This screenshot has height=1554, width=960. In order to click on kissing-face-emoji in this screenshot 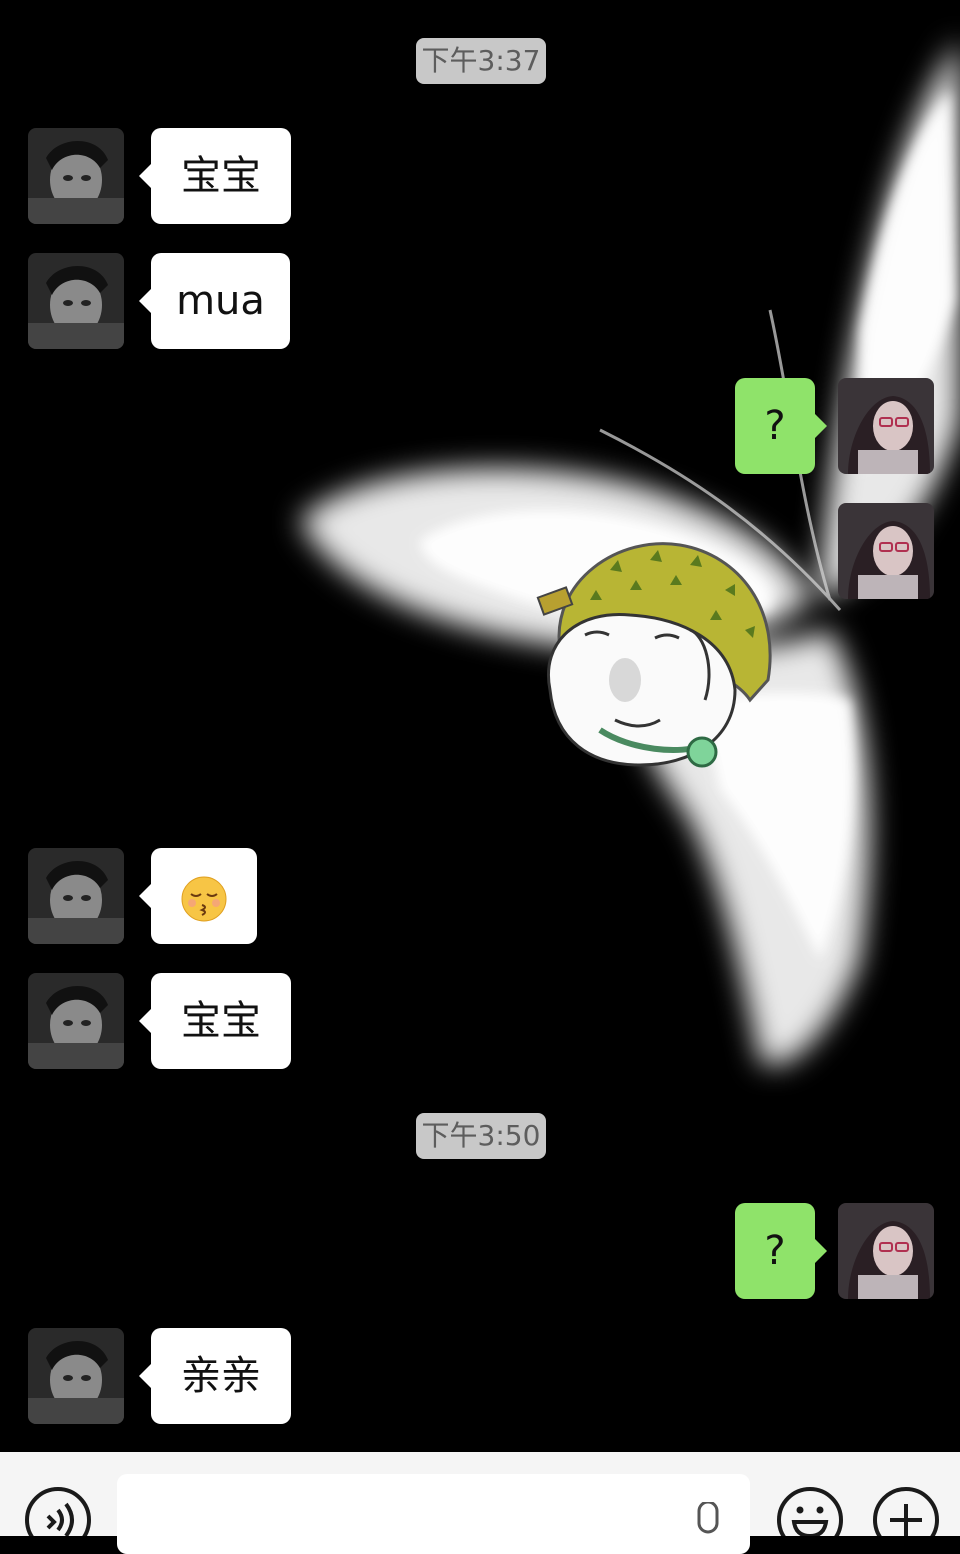, I will do `click(204, 899)`.